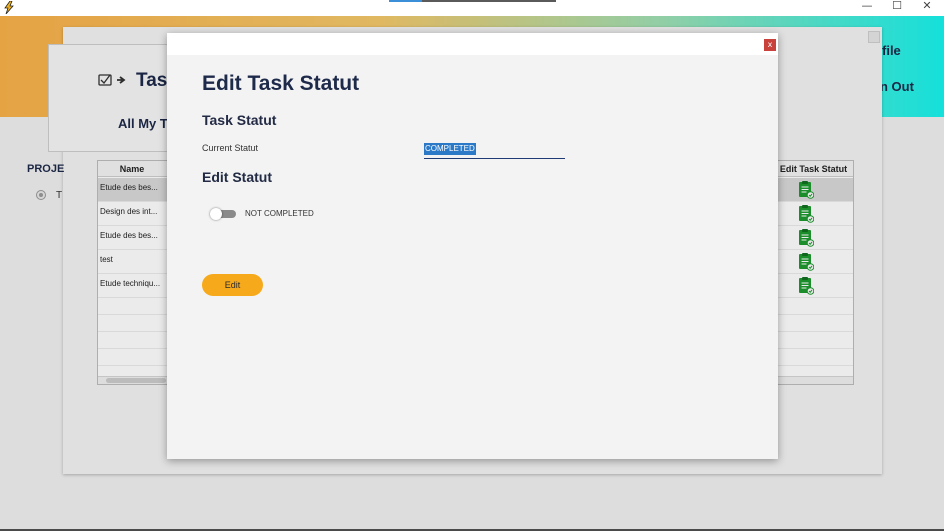  What do you see at coordinates (897, 7) in the screenshot?
I see `maximize-button: ☐` at bounding box center [897, 7].